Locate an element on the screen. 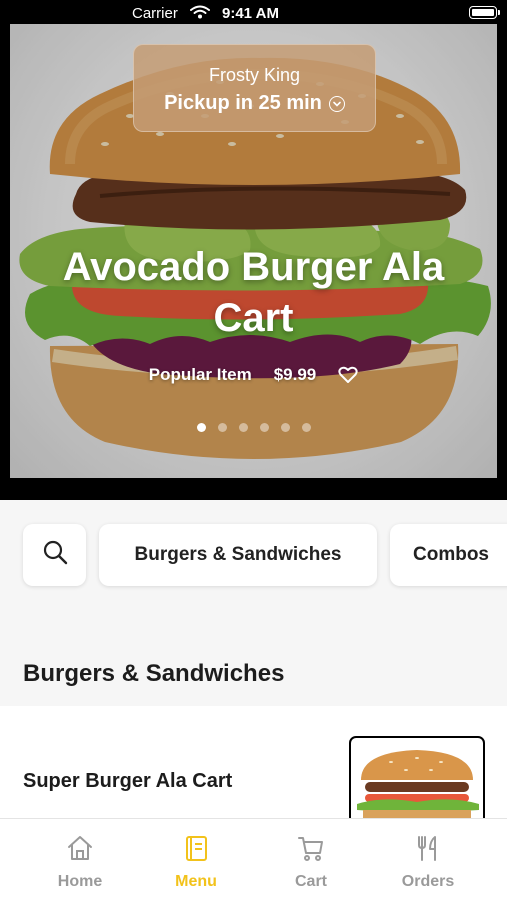 Image resolution: width=507 pixels, height=900 pixels. pickup-selector: Frosty King Pickup in 25 min is located at coordinates (254, 88).